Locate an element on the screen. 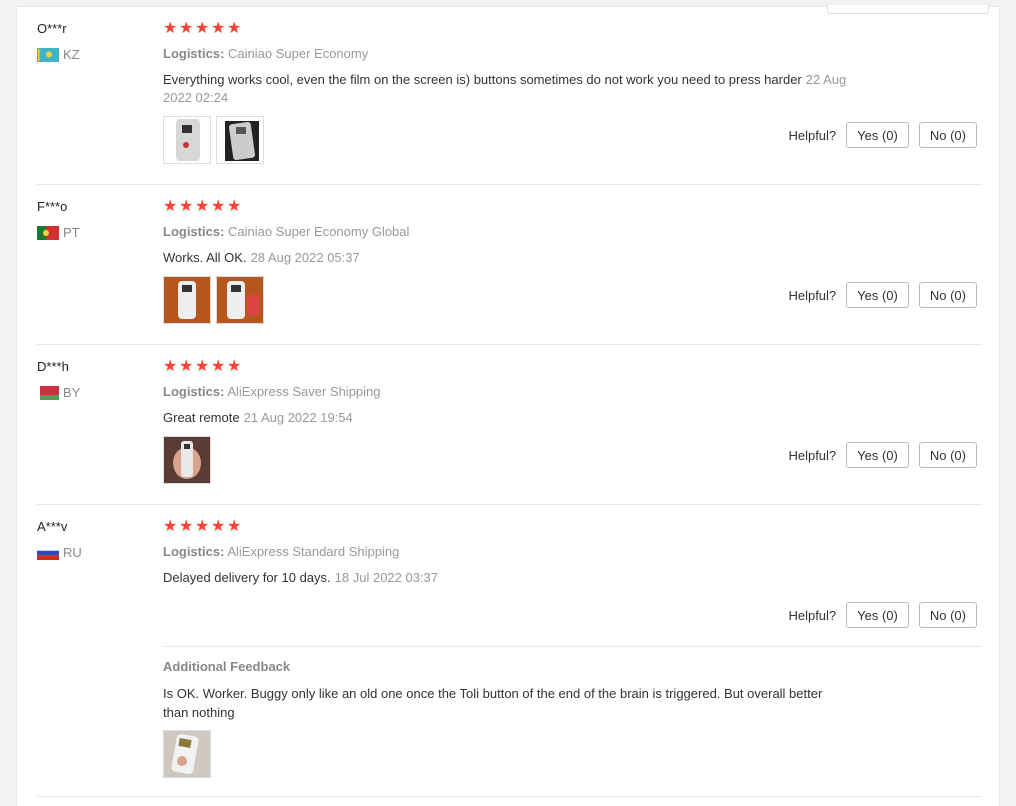 The height and width of the screenshot is (806, 1016). logistics-method: AliExpress Saver Shipping is located at coordinates (304, 391).